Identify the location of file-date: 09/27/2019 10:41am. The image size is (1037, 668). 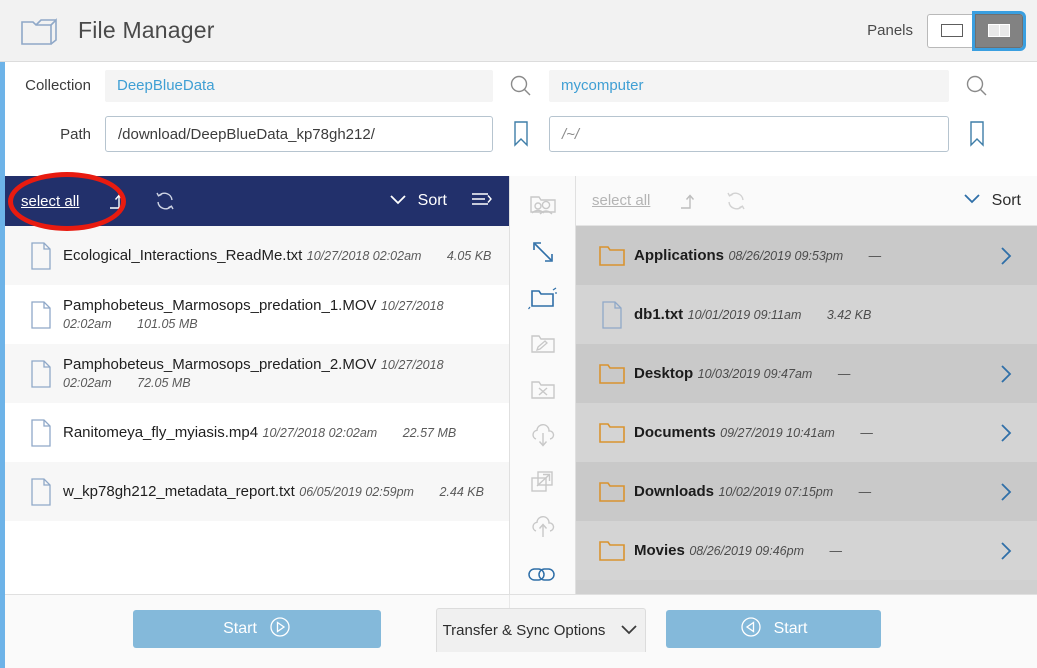
(777, 432).